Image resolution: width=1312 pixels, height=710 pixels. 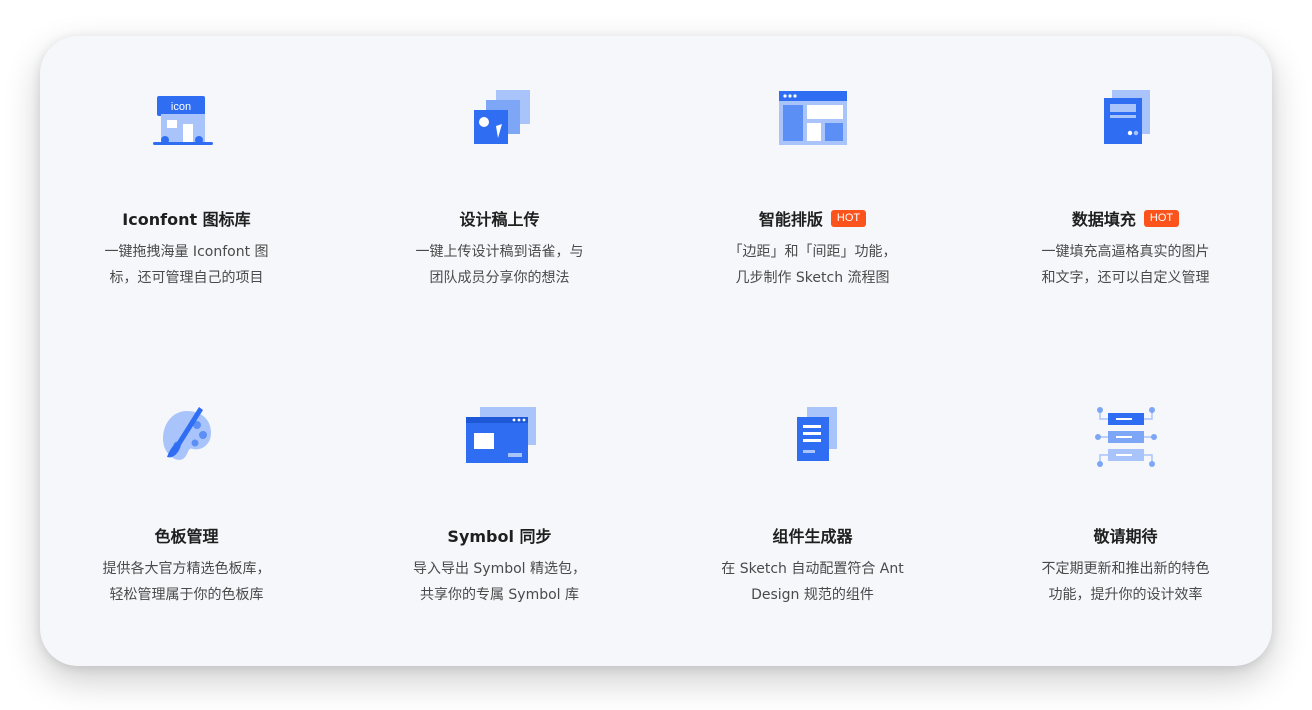 I want to click on layout-icon, so click(x=812, y=118).